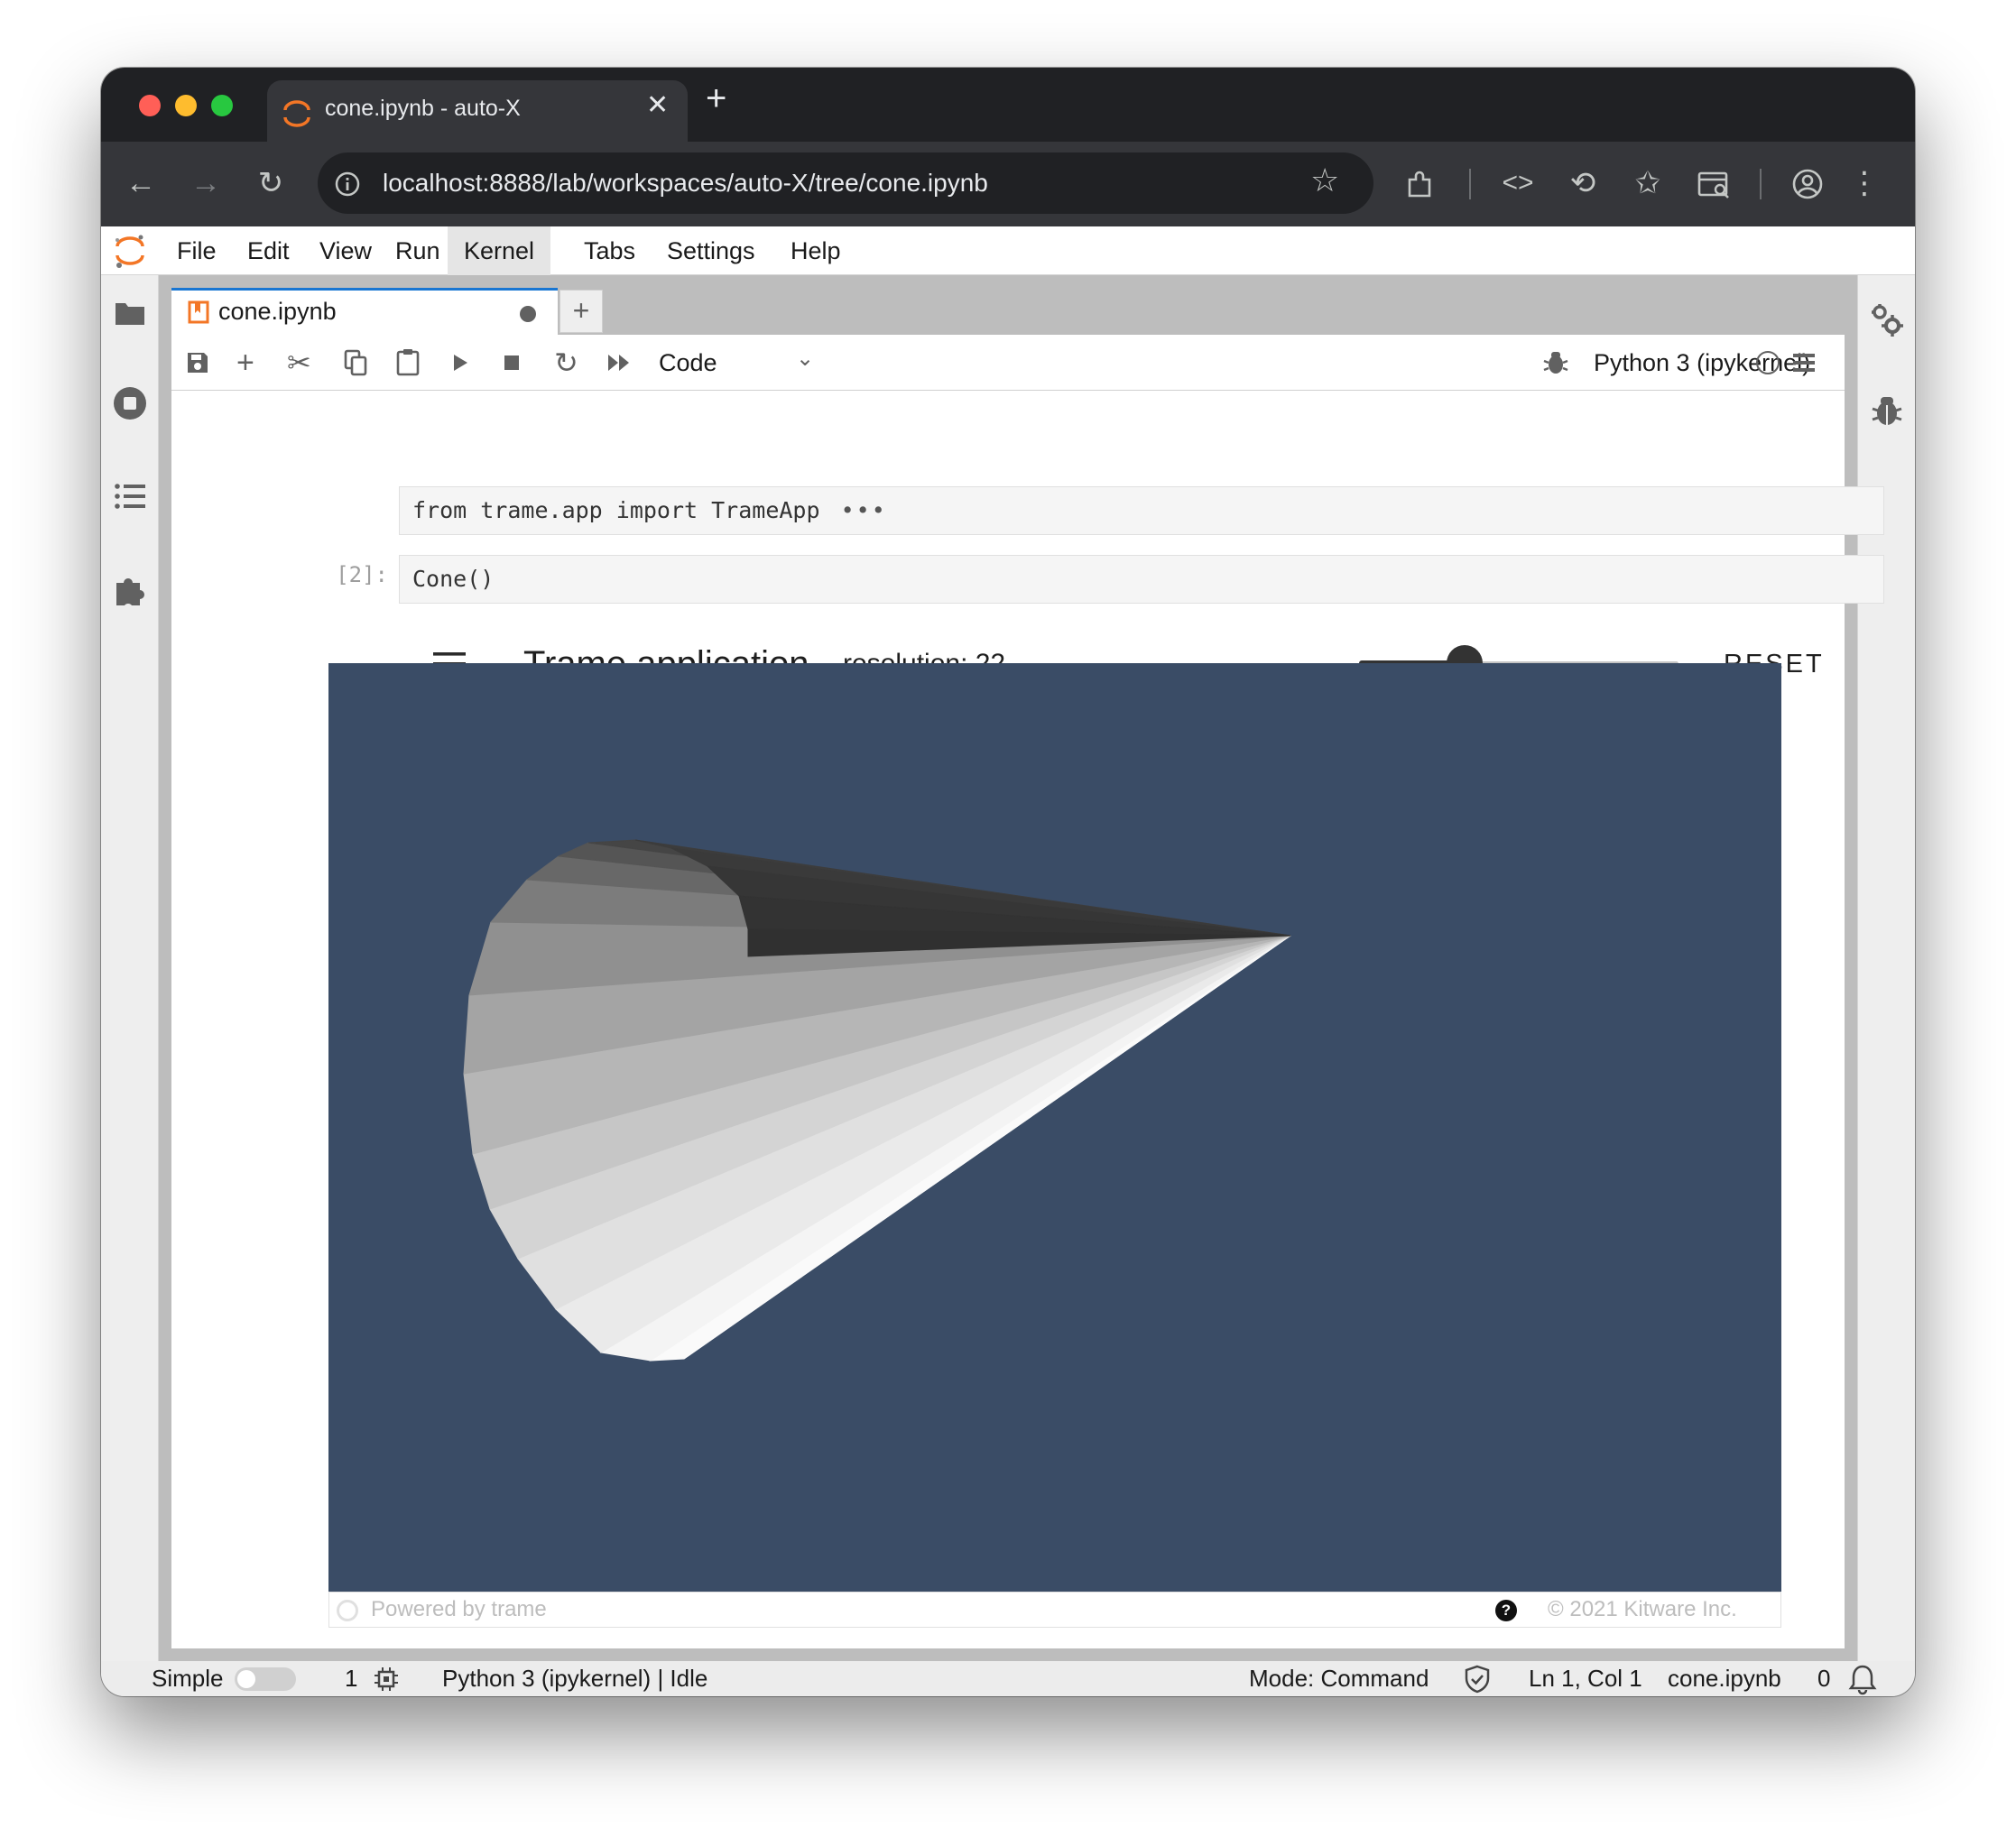 Image resolution: width=2016 pixels, height=1828 pixels. What do you see at coordinates (512, 363) in the screenshot?
I see `interrupt-kernel-icon` at bounding box center [512, 363].